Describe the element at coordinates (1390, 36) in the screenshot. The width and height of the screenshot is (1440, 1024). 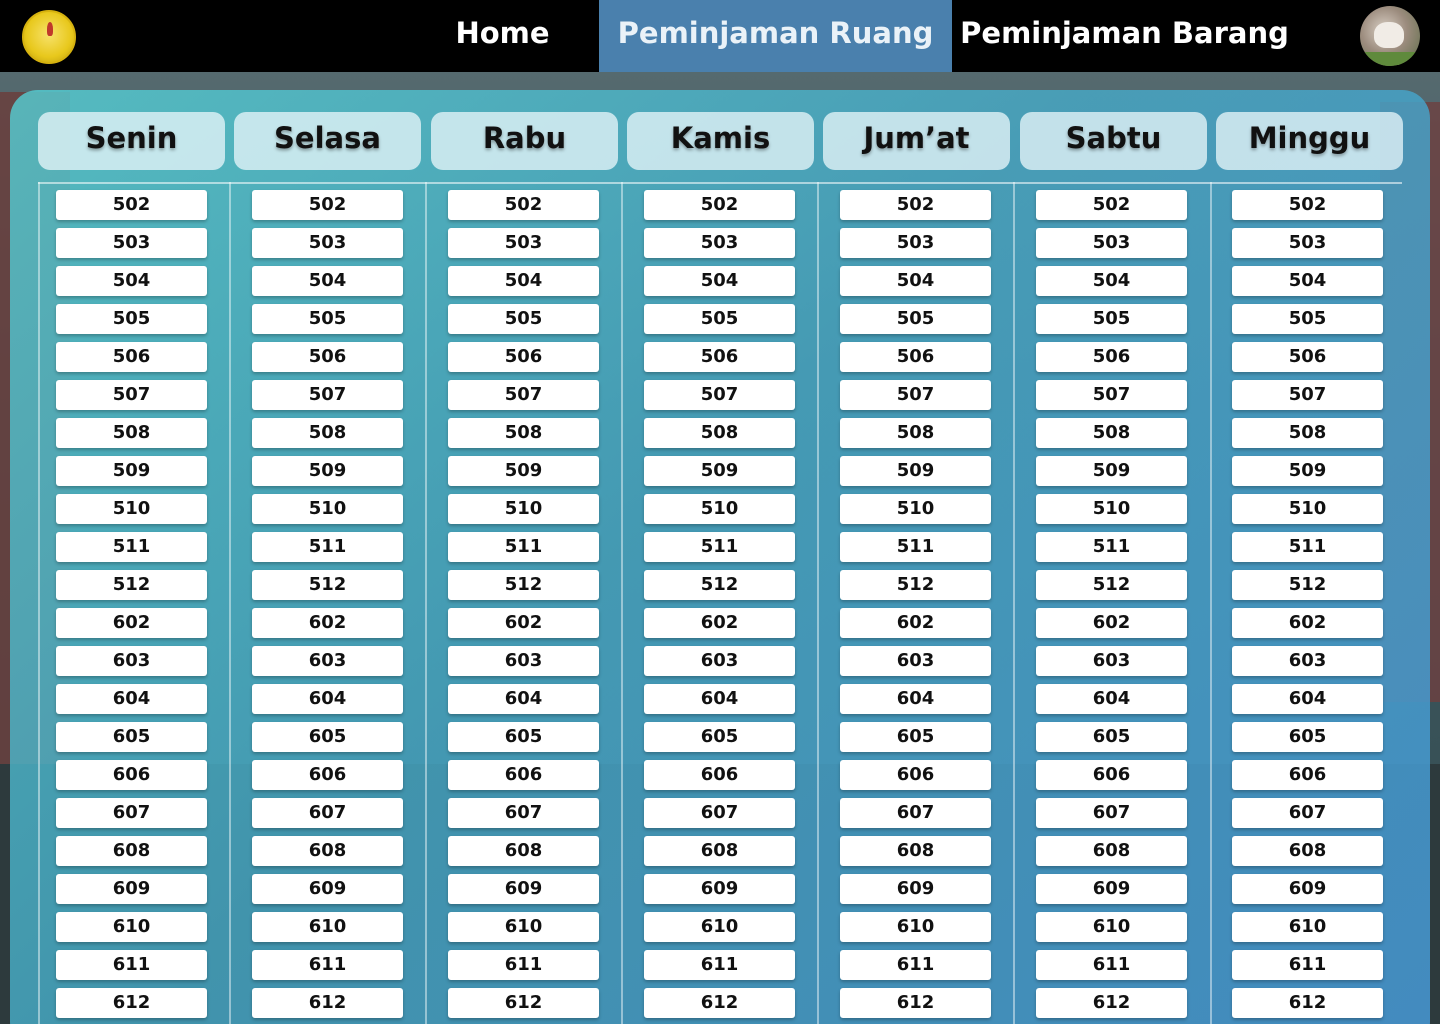
I see `user-avatar-icon` at that location.